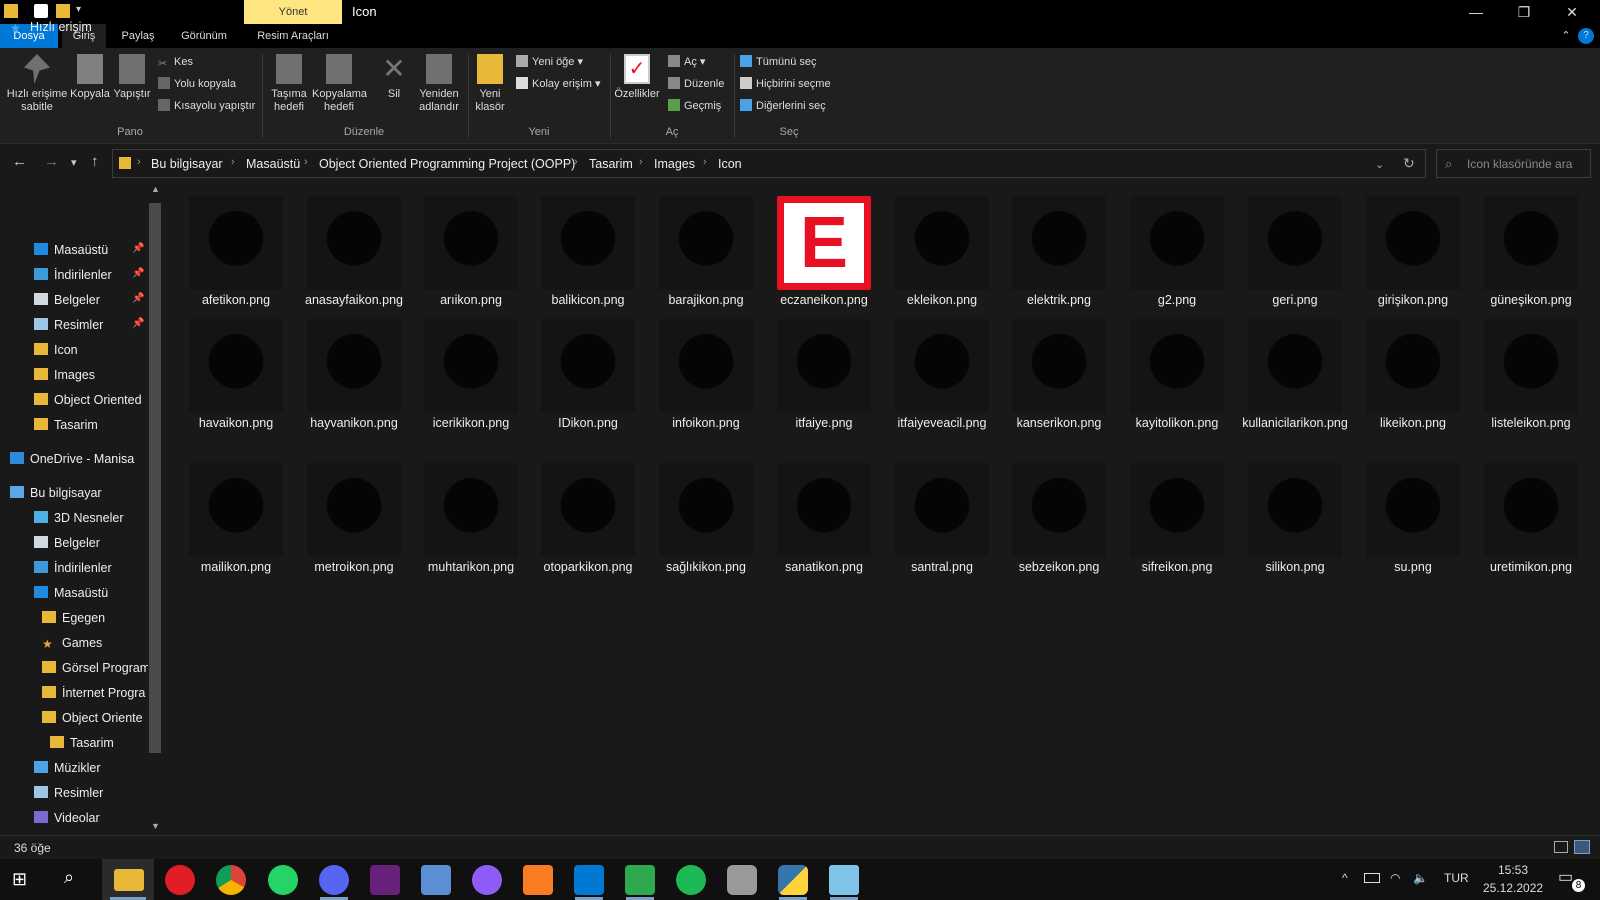 The height and width of the screenshot is (900, 1600). Describe the element at coordinates (1582, 847) in the screenshot. I see `large-icons-view-icon` at that location.